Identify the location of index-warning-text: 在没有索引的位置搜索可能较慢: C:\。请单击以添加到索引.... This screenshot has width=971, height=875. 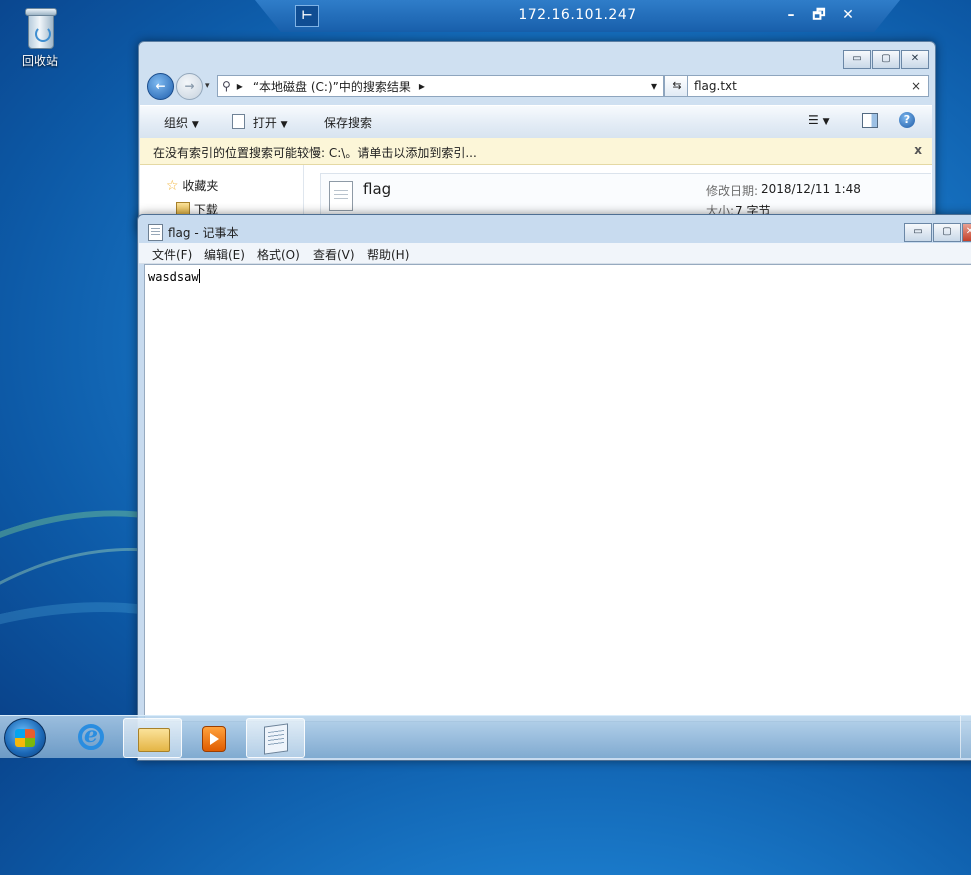
(315, 153).